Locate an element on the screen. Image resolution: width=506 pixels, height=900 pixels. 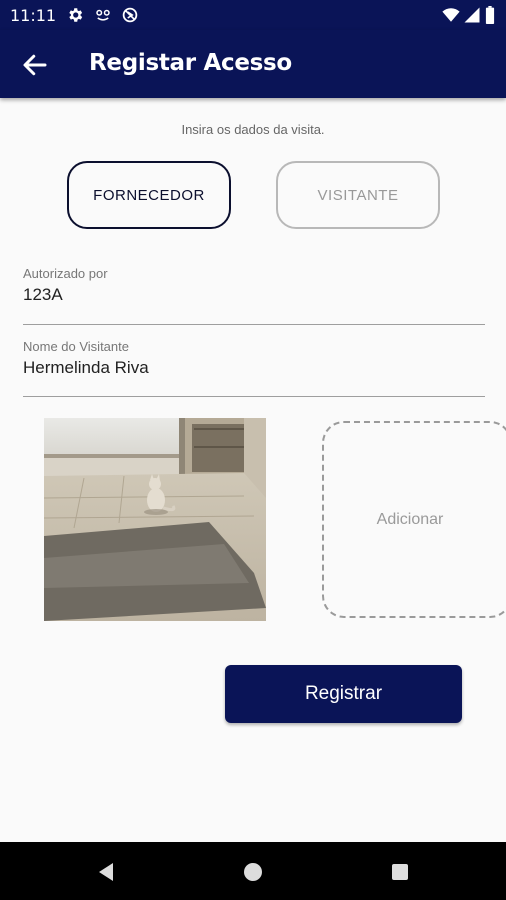
app-bar: Registar Acesso is located at coordinates (253, 64).